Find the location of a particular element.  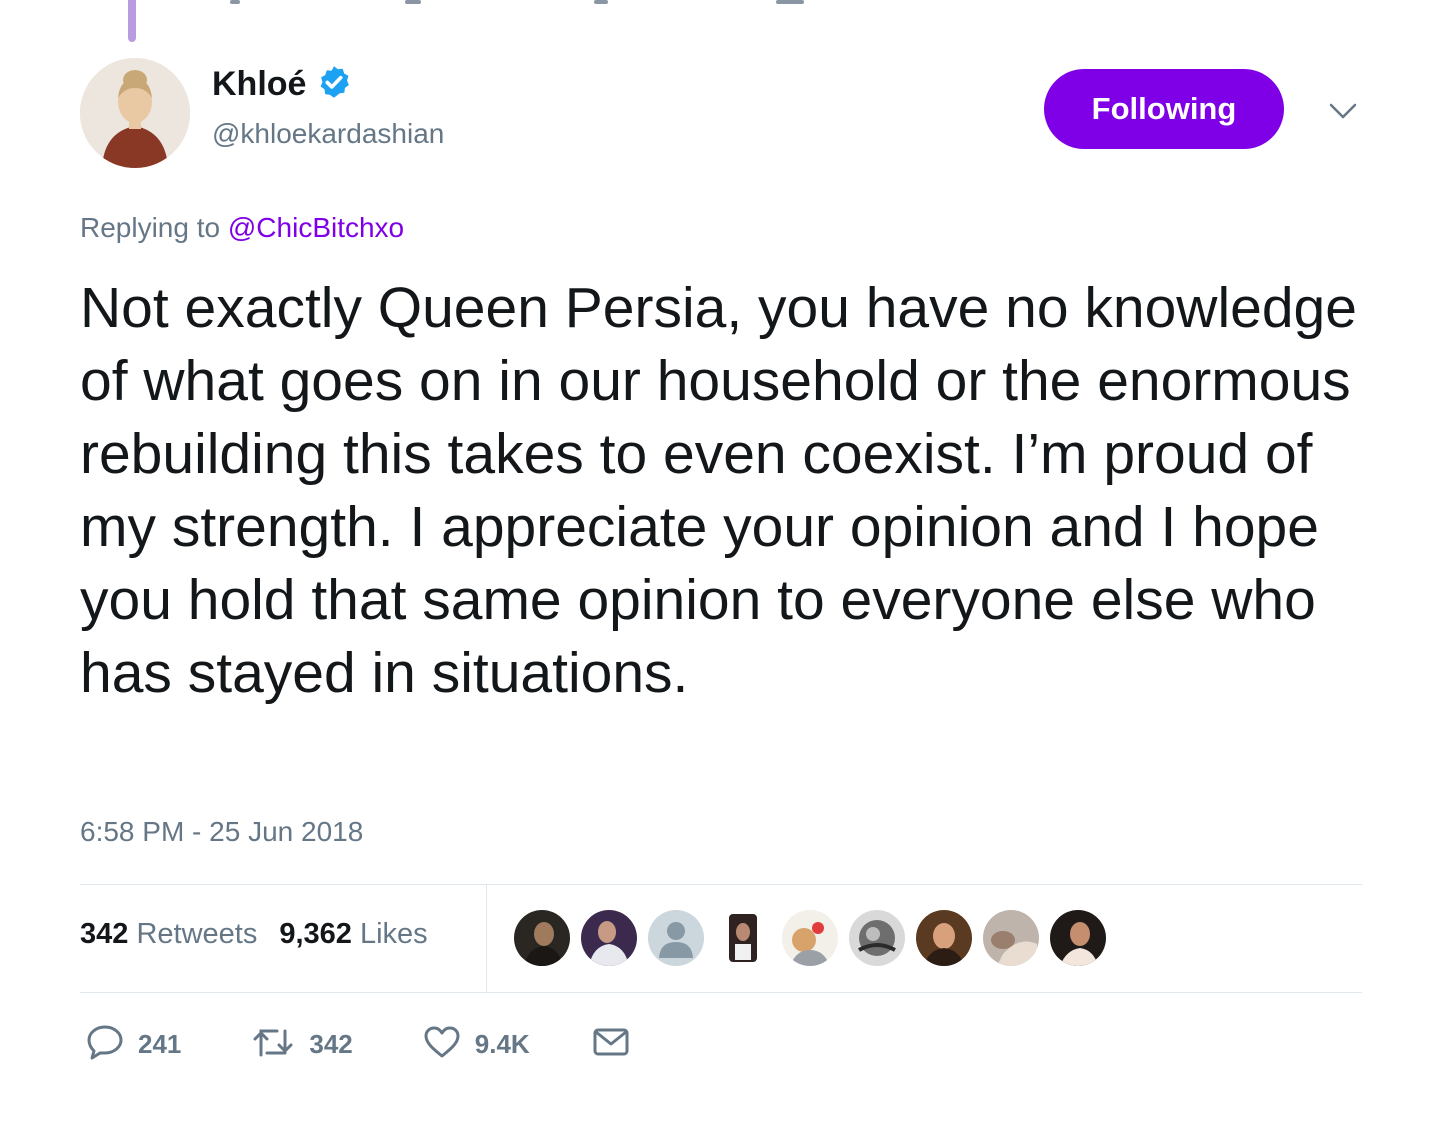

avatar is located at coordinates (135, 113).